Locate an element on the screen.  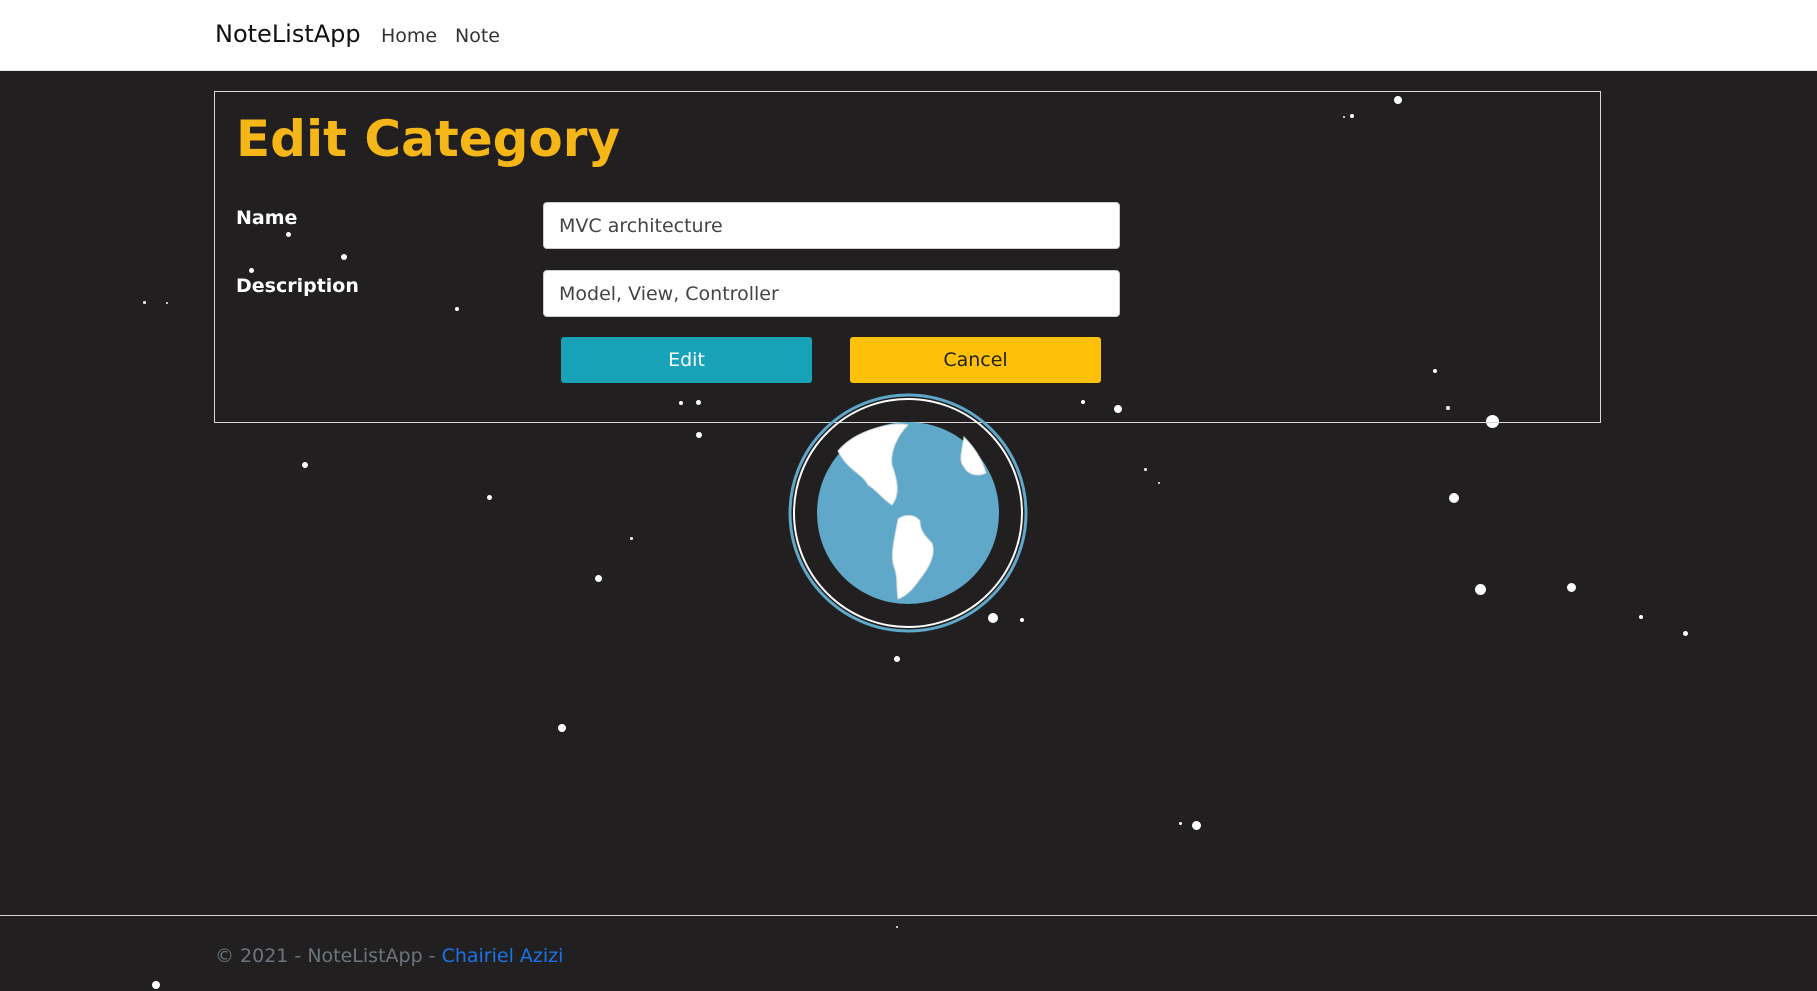
name-input is located at coordinates (831, 225).